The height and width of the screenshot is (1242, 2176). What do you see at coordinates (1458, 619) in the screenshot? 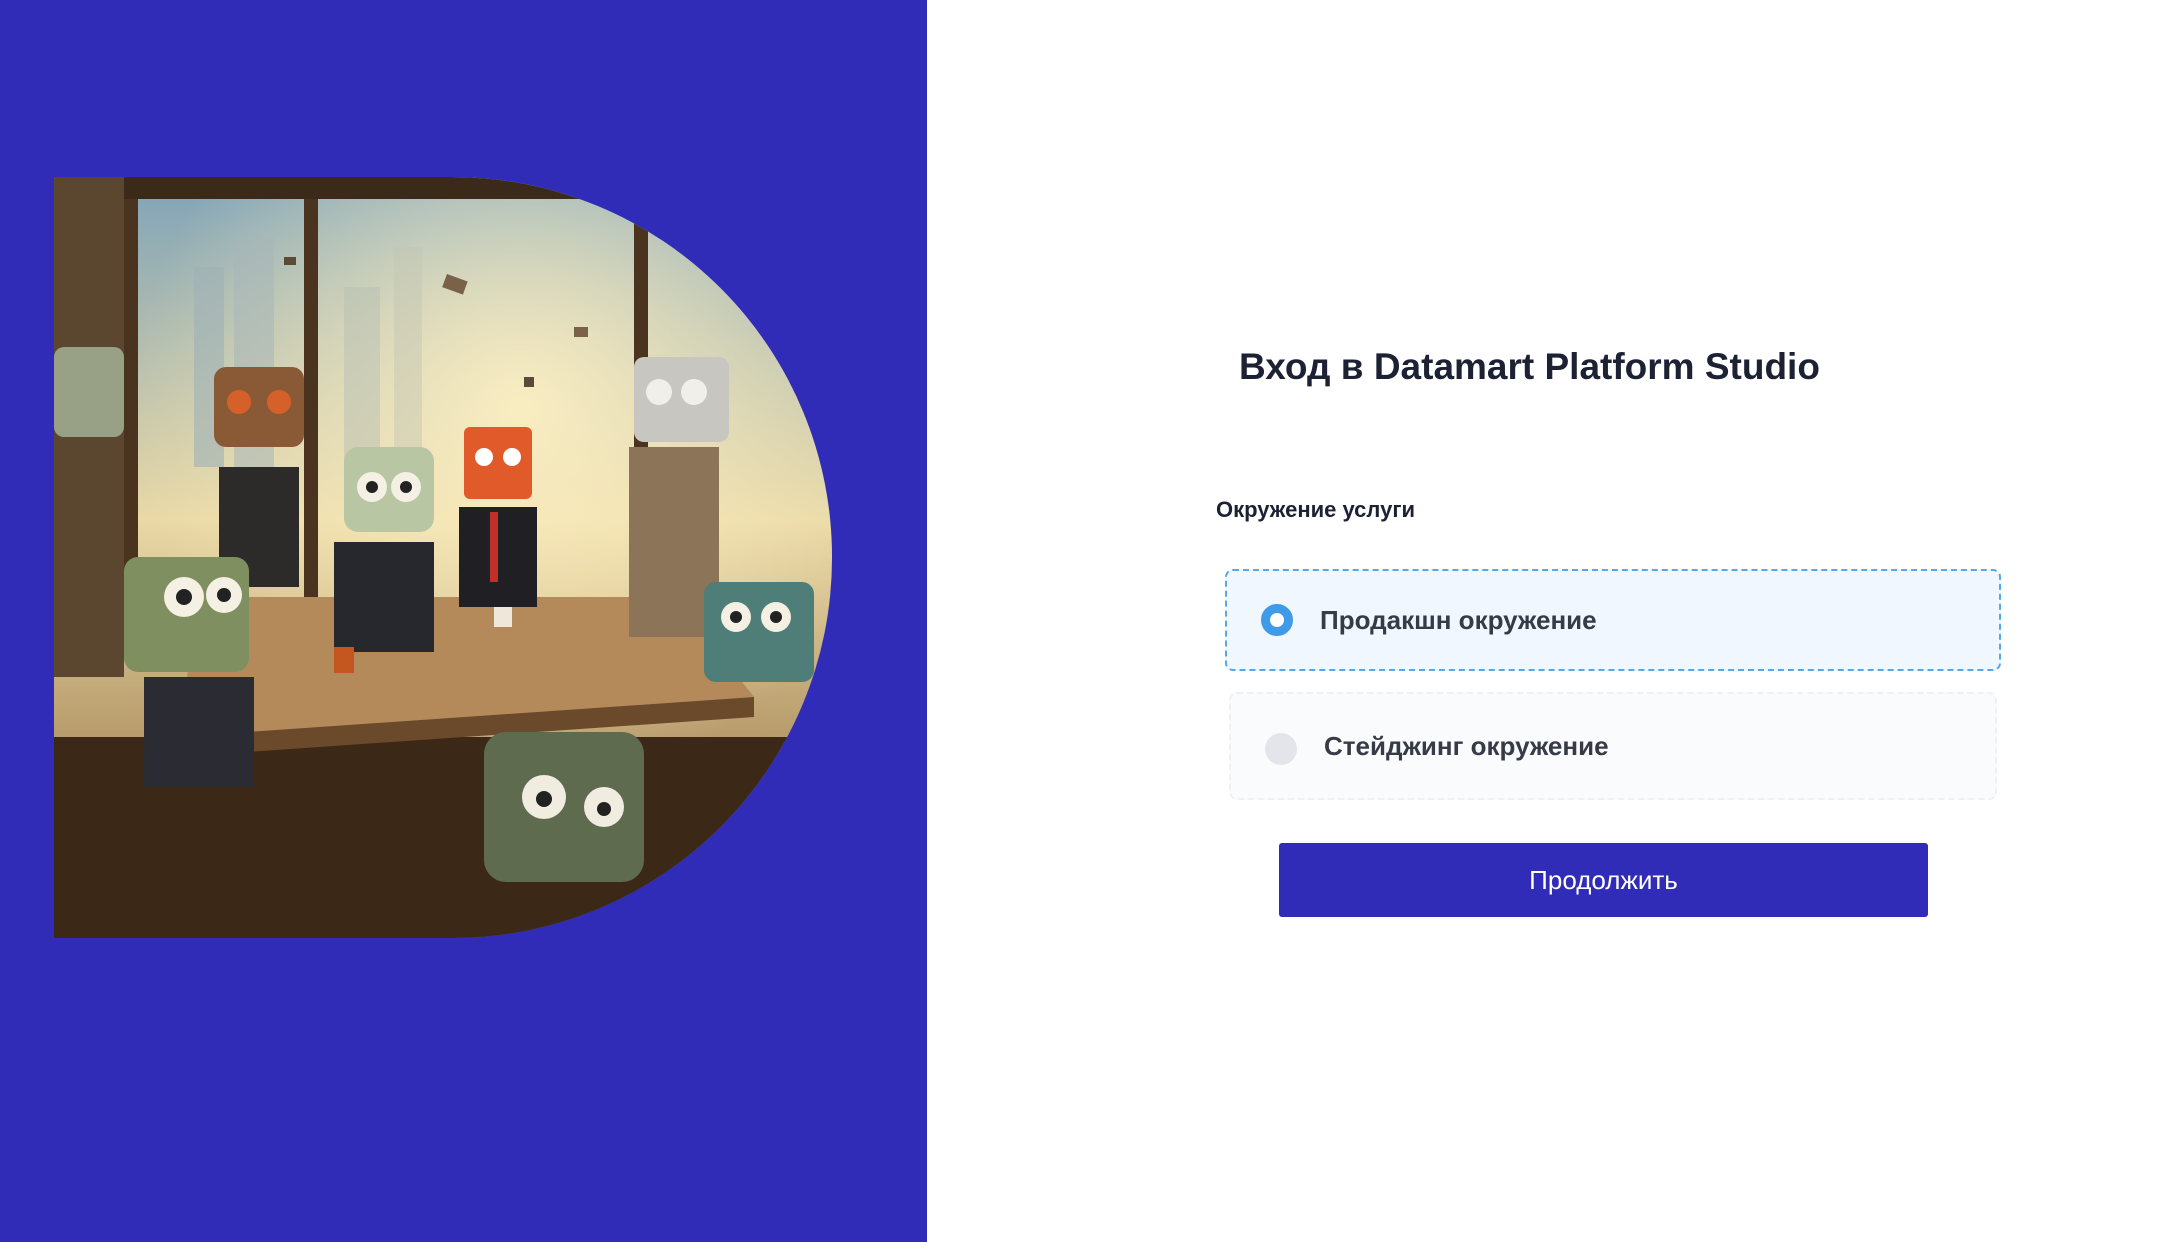
I see `option-production-label: Продакшн окружение` at bounding box center [1458, 619].